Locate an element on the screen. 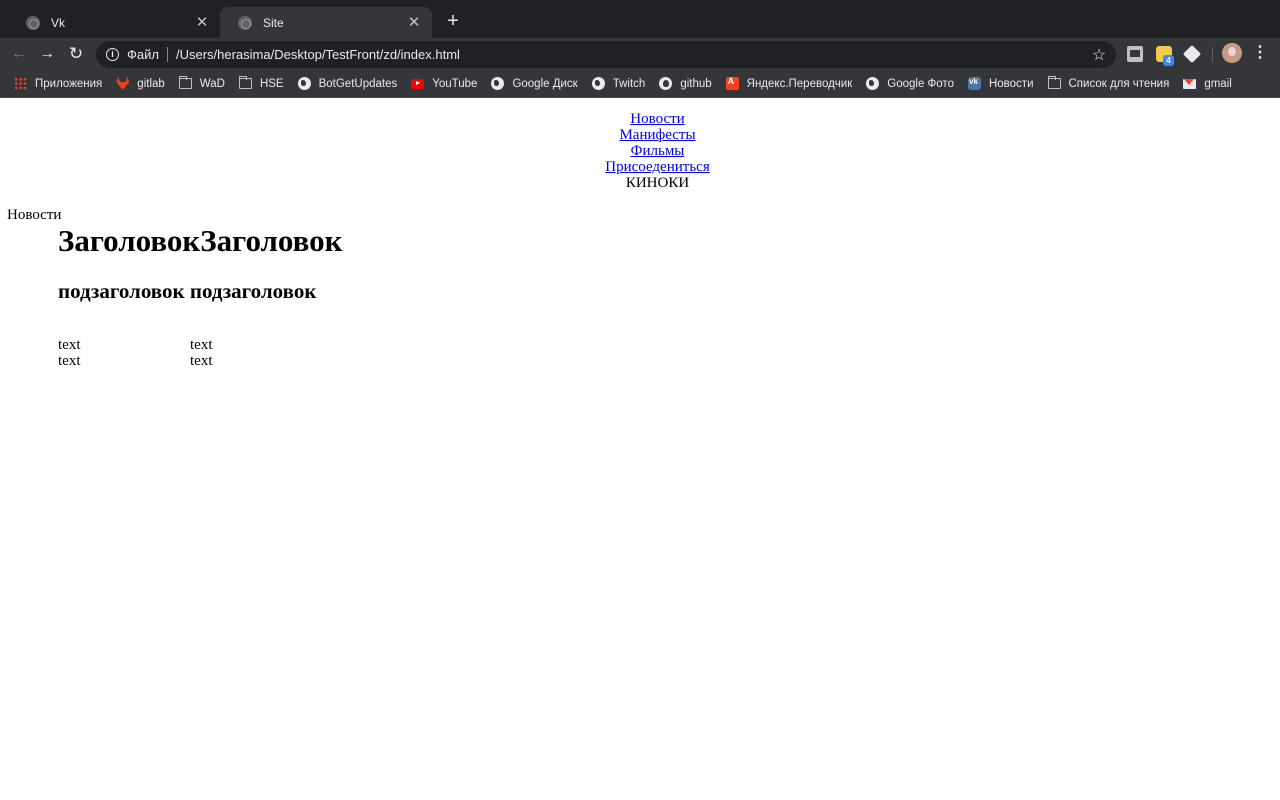  apps-icon is located at coordinates (20, 83).